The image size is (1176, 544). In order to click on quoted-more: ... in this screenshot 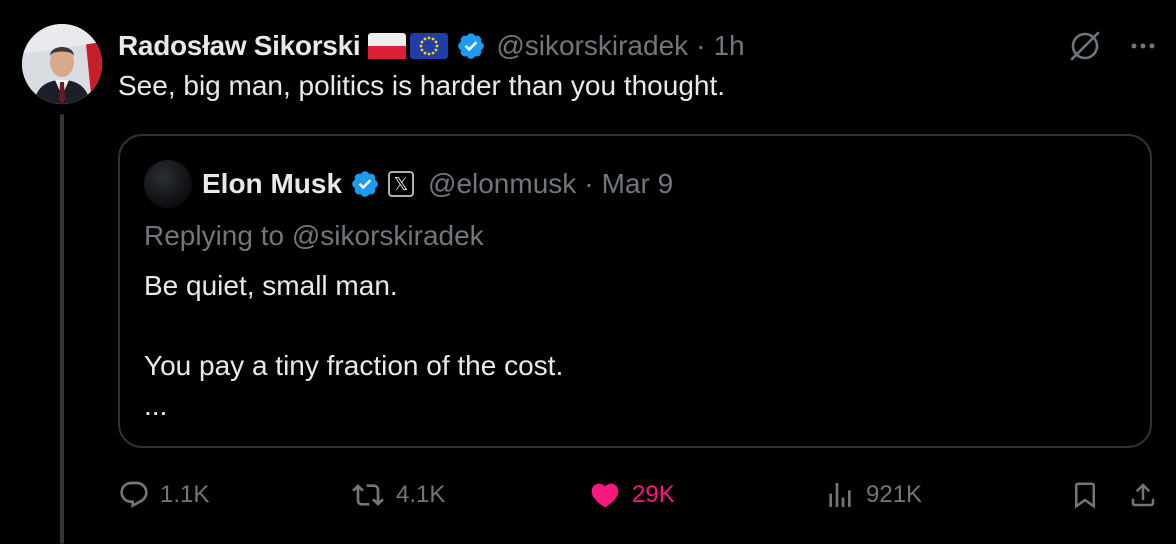, I will do `click(156, 405)`.